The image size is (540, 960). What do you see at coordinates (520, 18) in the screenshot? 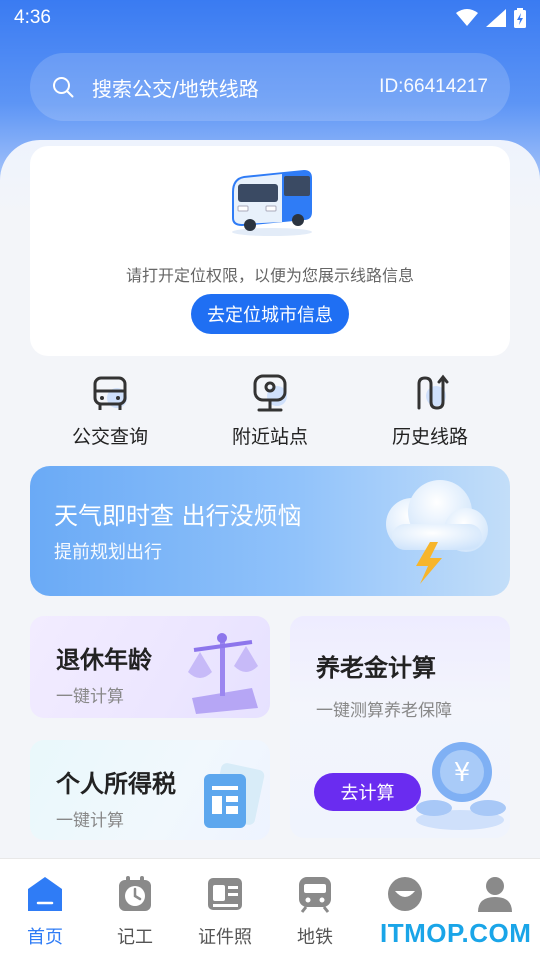
I see `battery-icon` at bounding box center [520, 18].